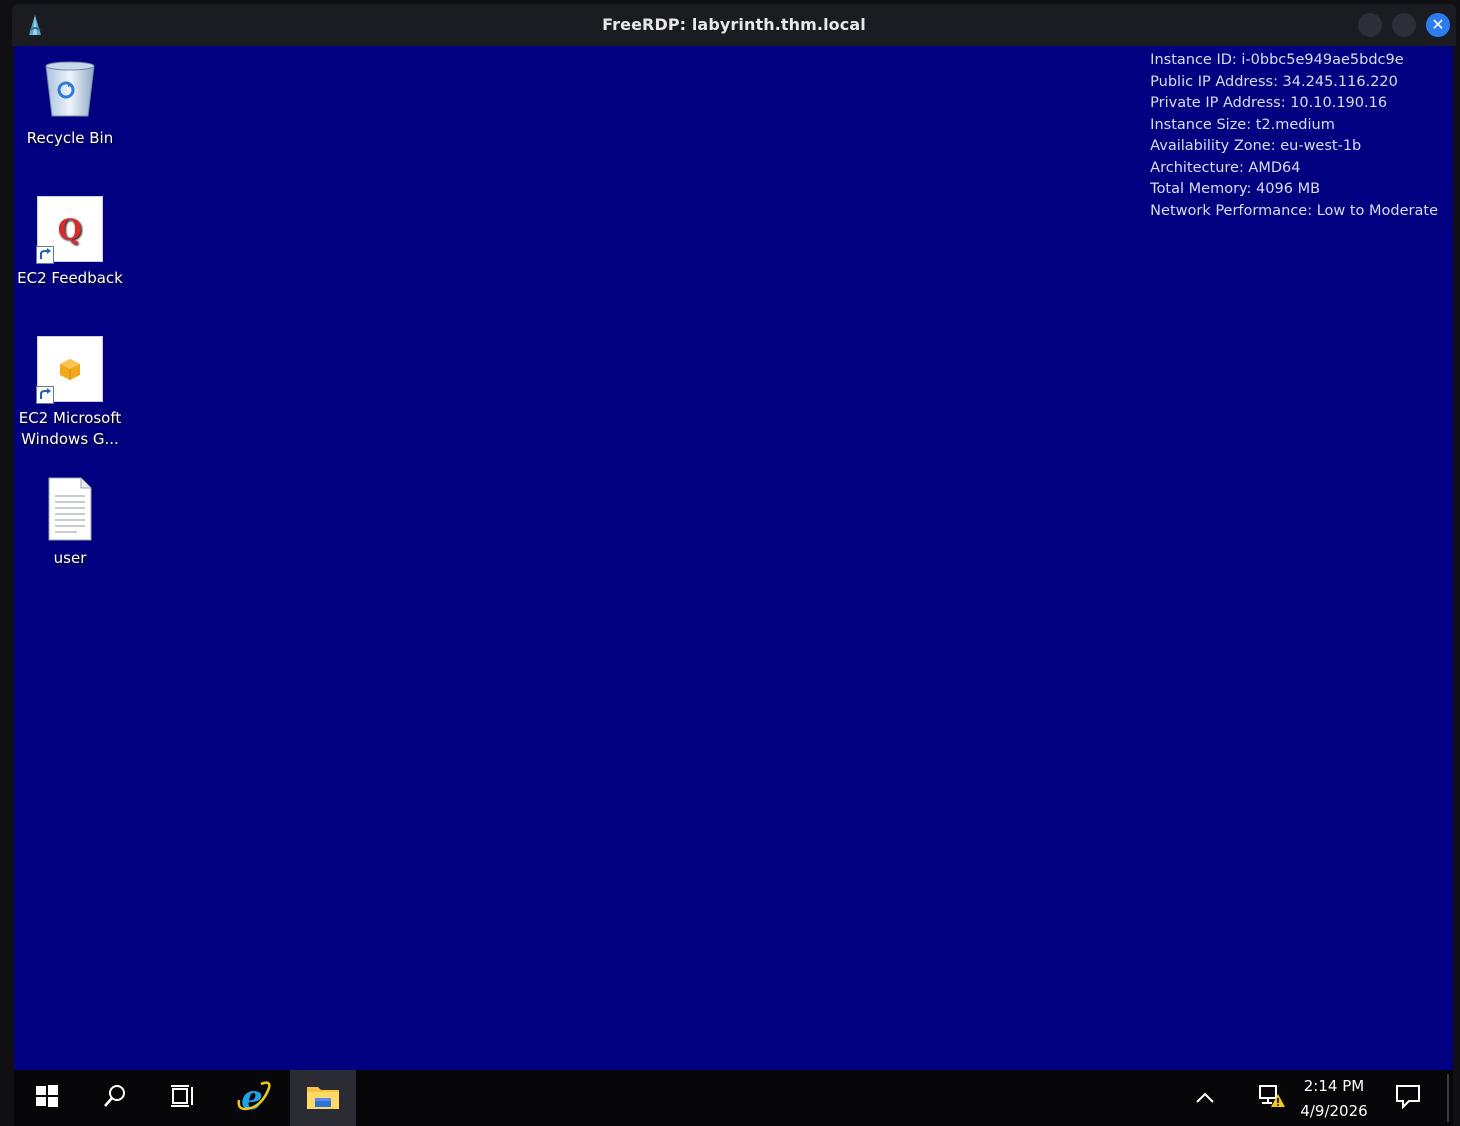  I want to click on task-view-button, so click(183, 1098).